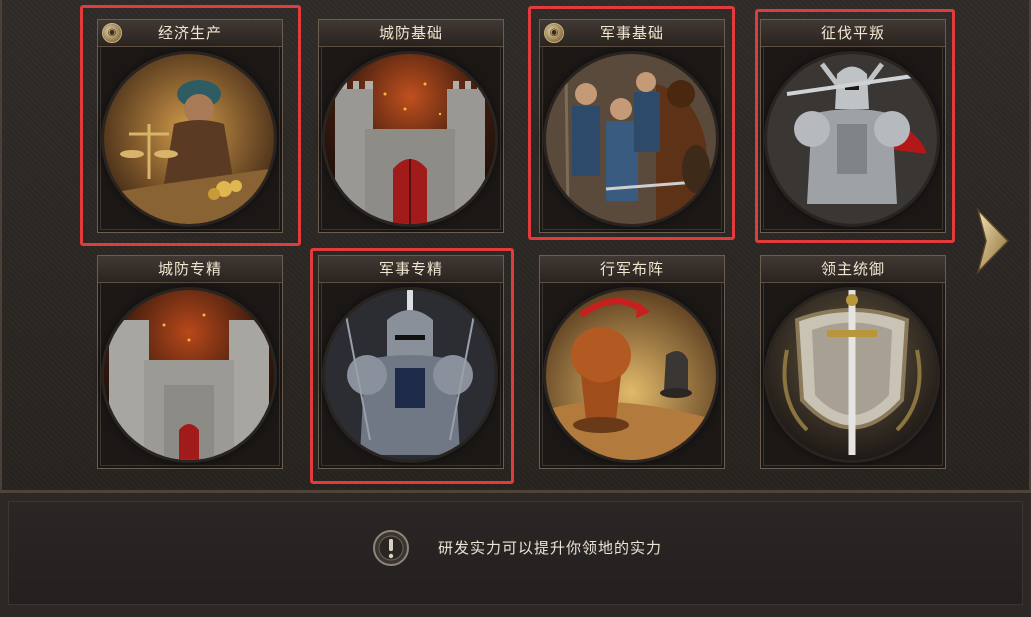  I want to click on card-march-formation: 行军布阵, so click(632, 362).